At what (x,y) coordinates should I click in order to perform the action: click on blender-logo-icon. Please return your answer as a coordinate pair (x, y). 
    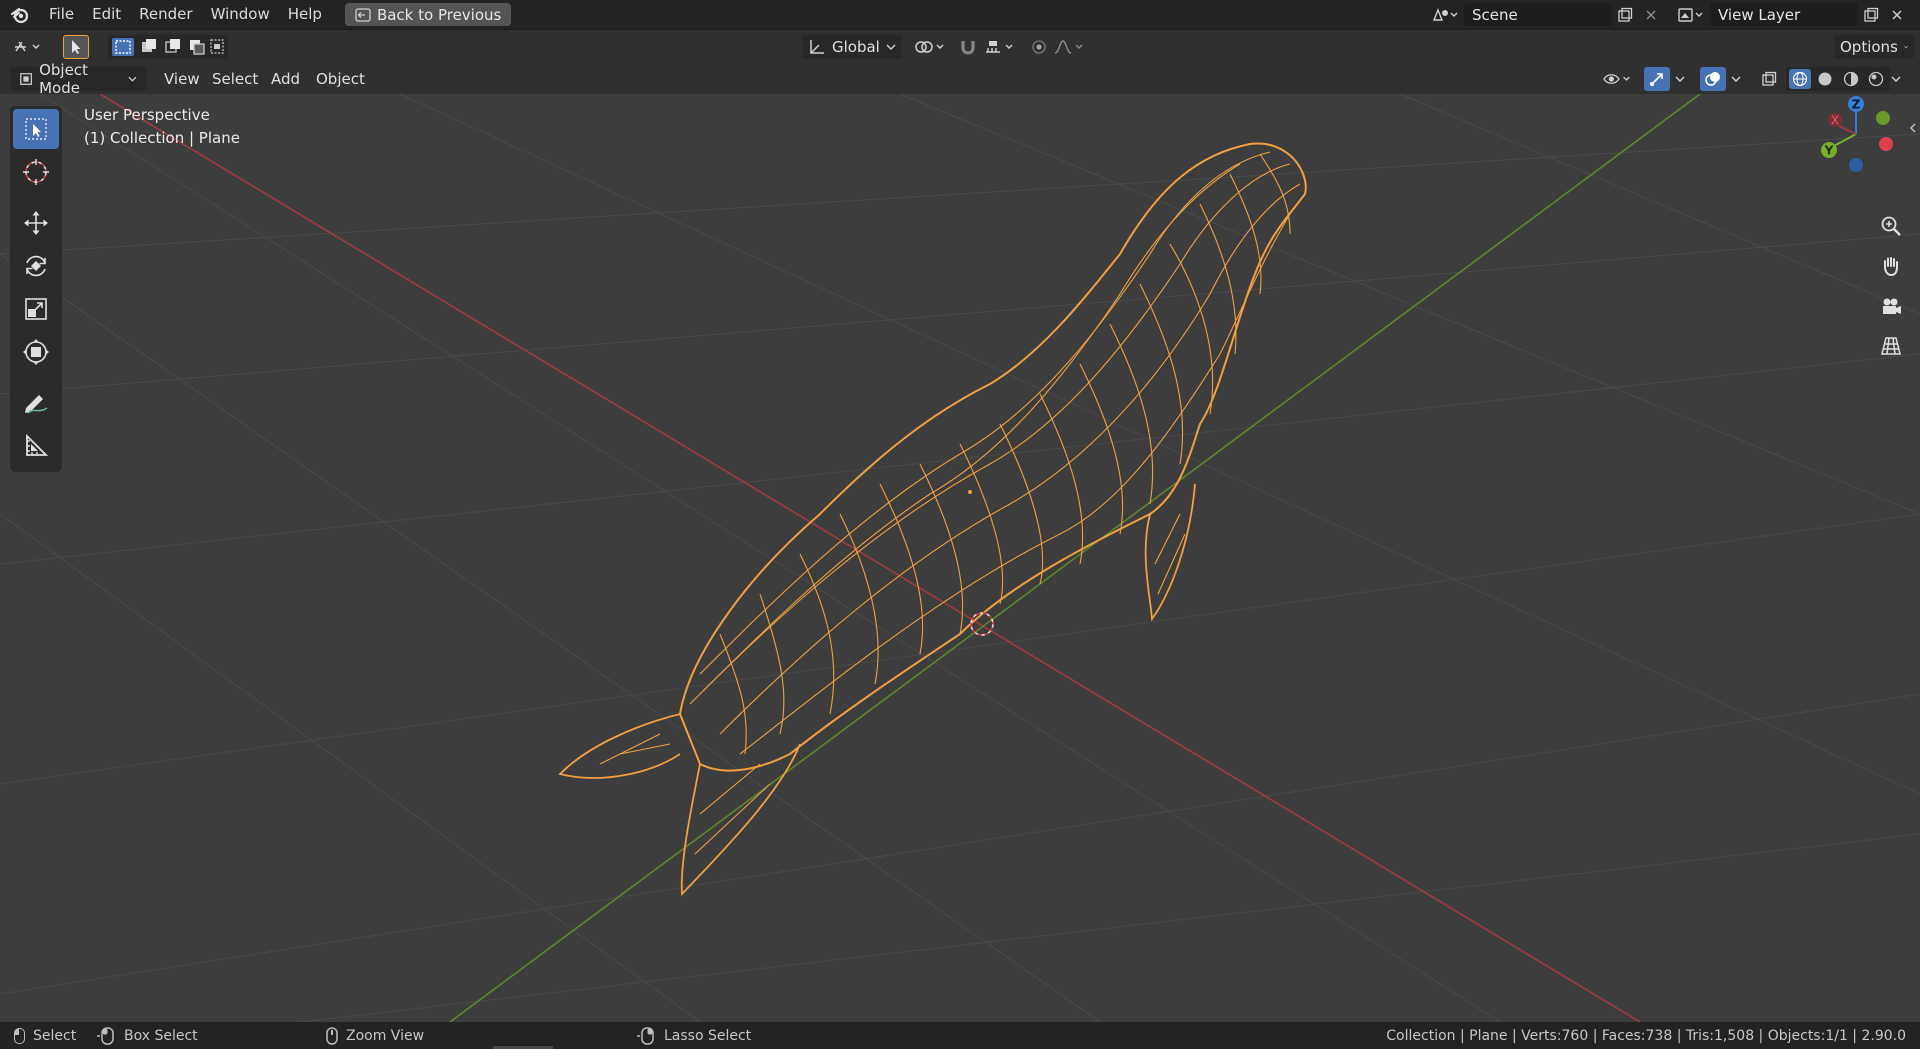
    Looking at the image, I should click on (20, 14).